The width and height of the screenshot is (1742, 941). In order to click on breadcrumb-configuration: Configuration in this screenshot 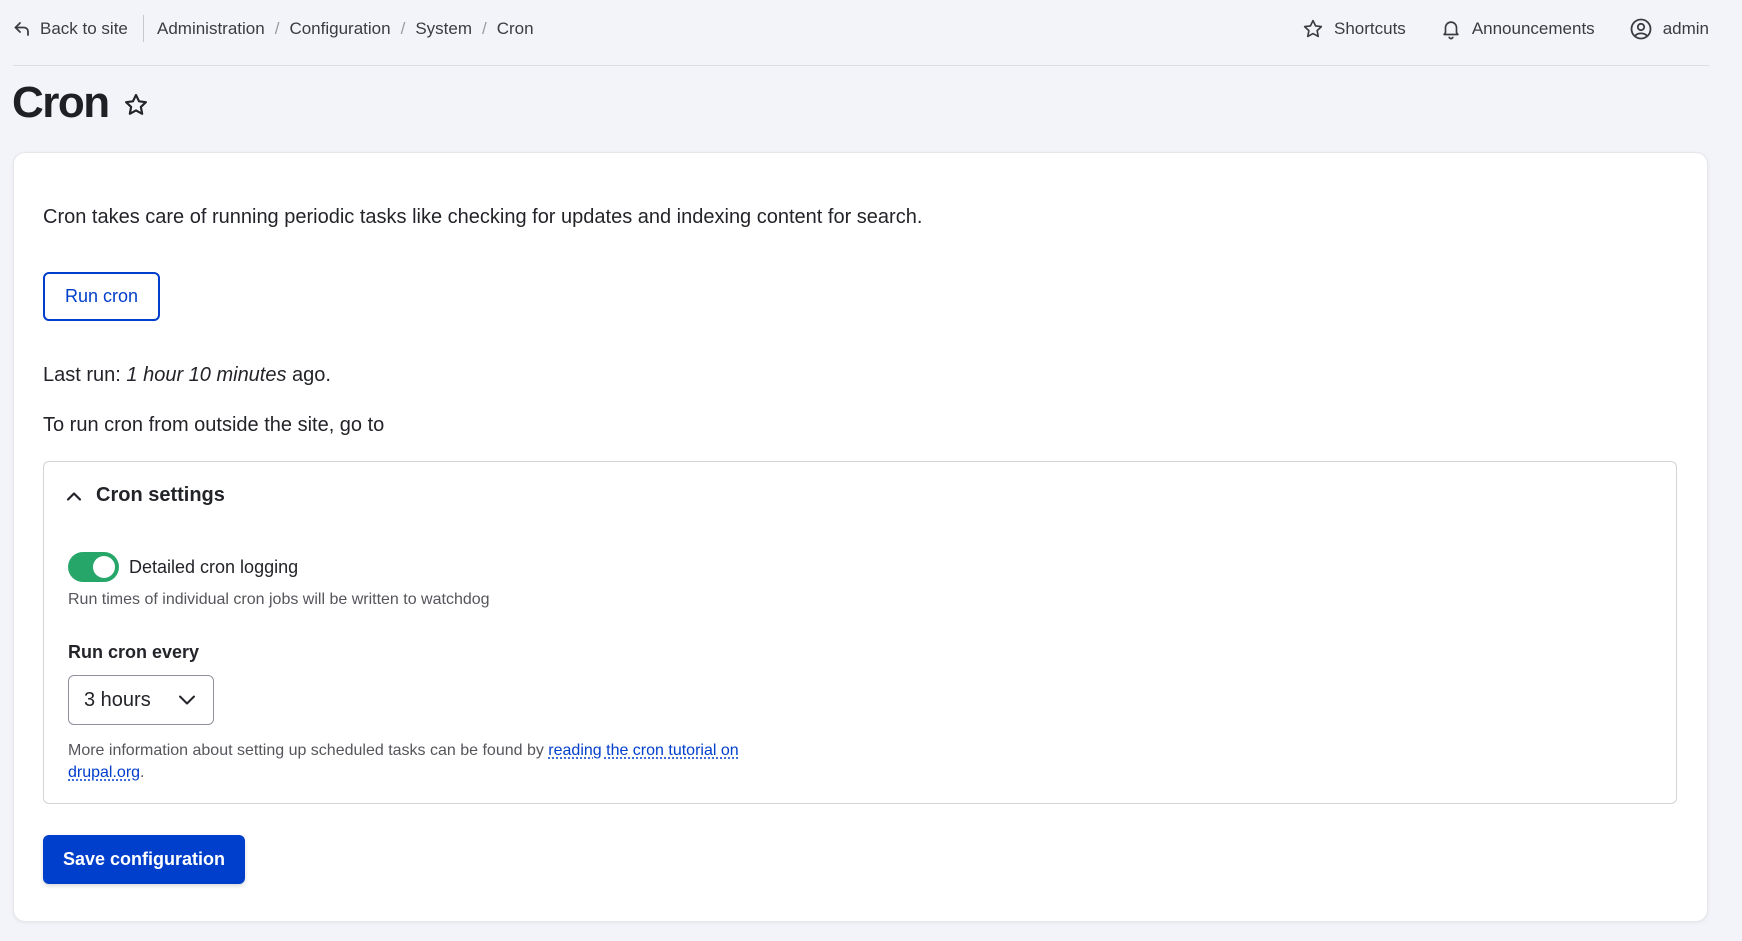, I will do `click(339, 29)`.